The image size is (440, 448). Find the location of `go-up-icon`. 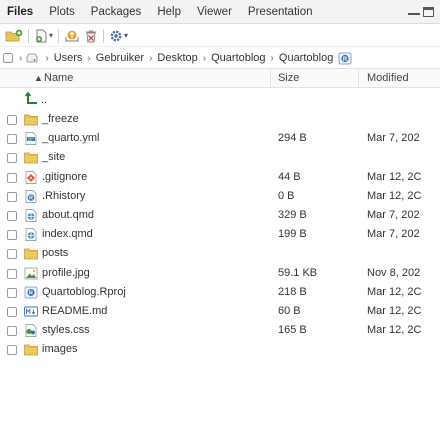

go-up-icon is located at coordinates (32, 99).